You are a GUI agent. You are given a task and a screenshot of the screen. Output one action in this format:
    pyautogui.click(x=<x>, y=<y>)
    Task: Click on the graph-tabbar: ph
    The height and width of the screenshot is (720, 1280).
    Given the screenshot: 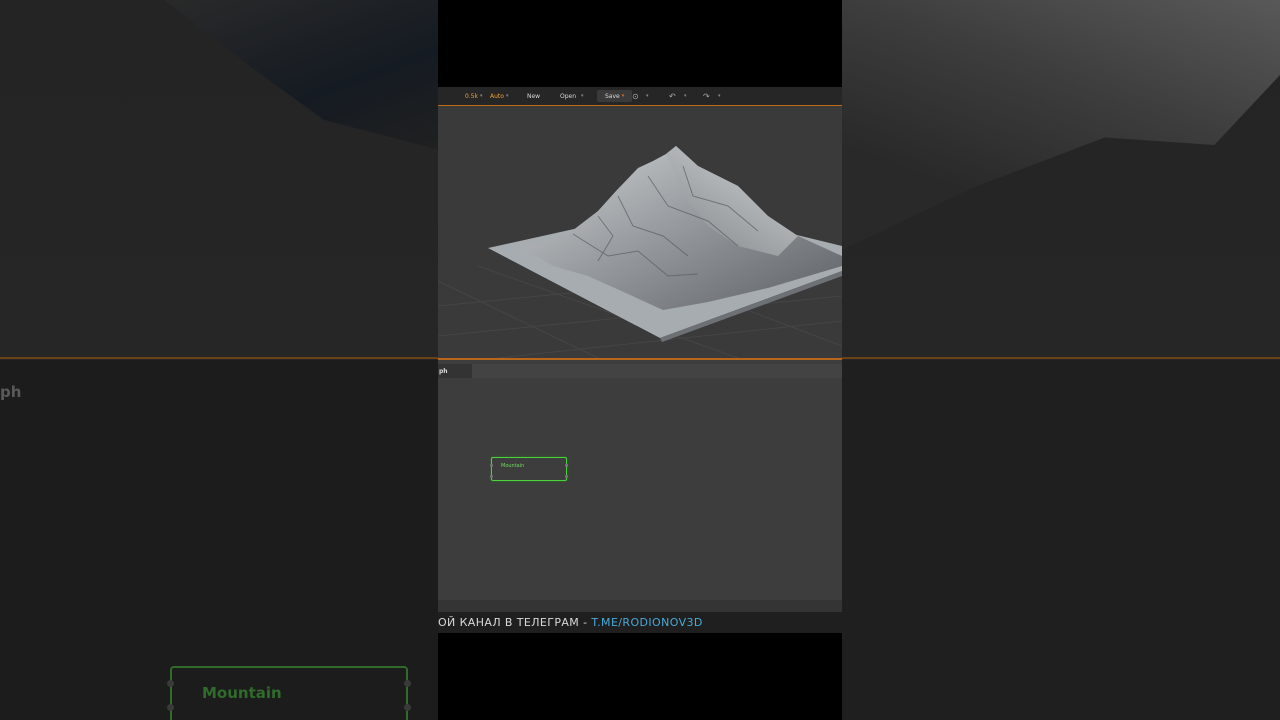 What is the action you would take?
    pyautogui.click(x=640, y=371)
    